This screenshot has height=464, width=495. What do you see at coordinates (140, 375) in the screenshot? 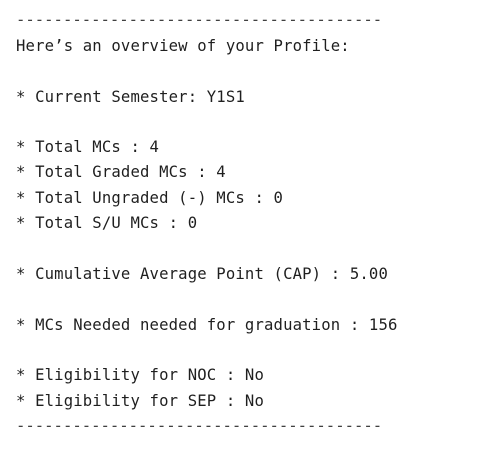
I see `noc-eligibility-line: * Eligibility for NOC : No` at bounding box center [140, 375].